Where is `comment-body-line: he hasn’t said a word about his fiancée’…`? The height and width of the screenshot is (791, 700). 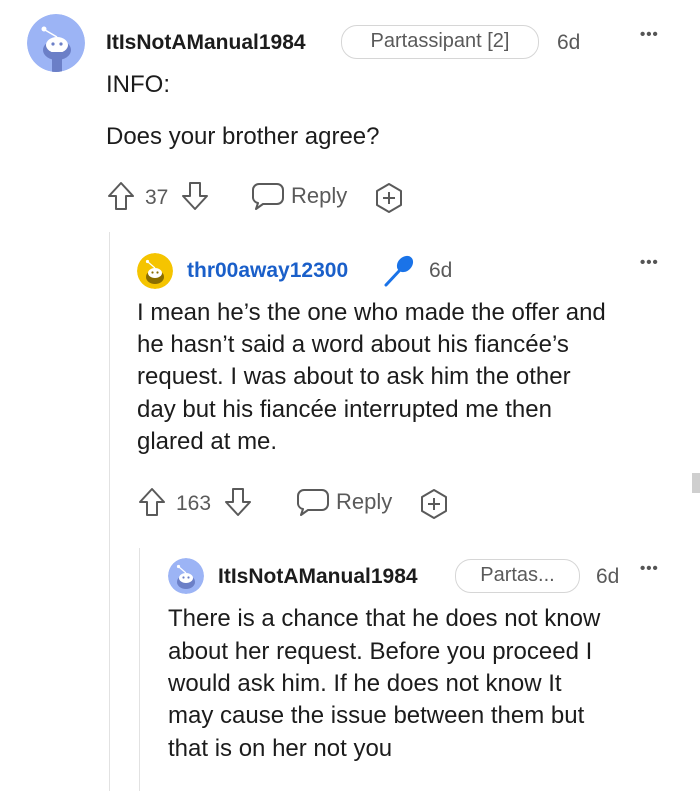 comment-body-line: he hasn’t said a word about his fiancée’… is located at coordinates (353, 344).